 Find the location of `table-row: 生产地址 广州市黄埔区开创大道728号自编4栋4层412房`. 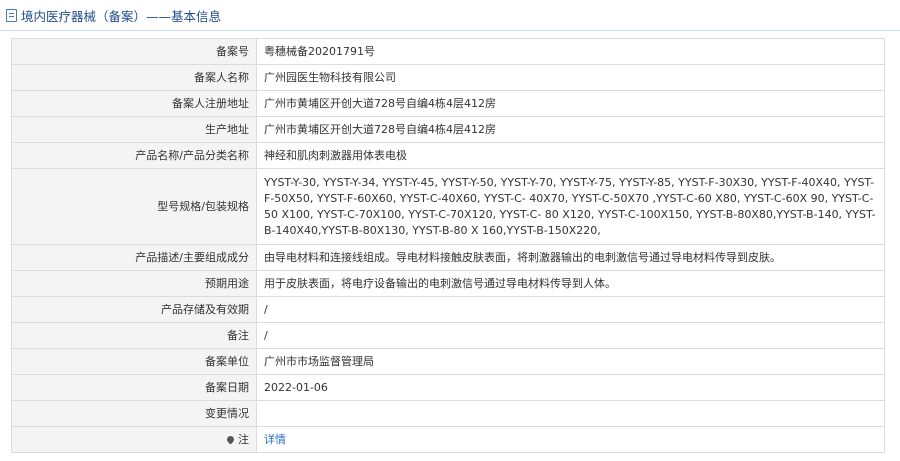

table-row: 生产地址 广州市黄埔区开创大道728号自编4栋4层412房 is located at coordinates (448, 129).